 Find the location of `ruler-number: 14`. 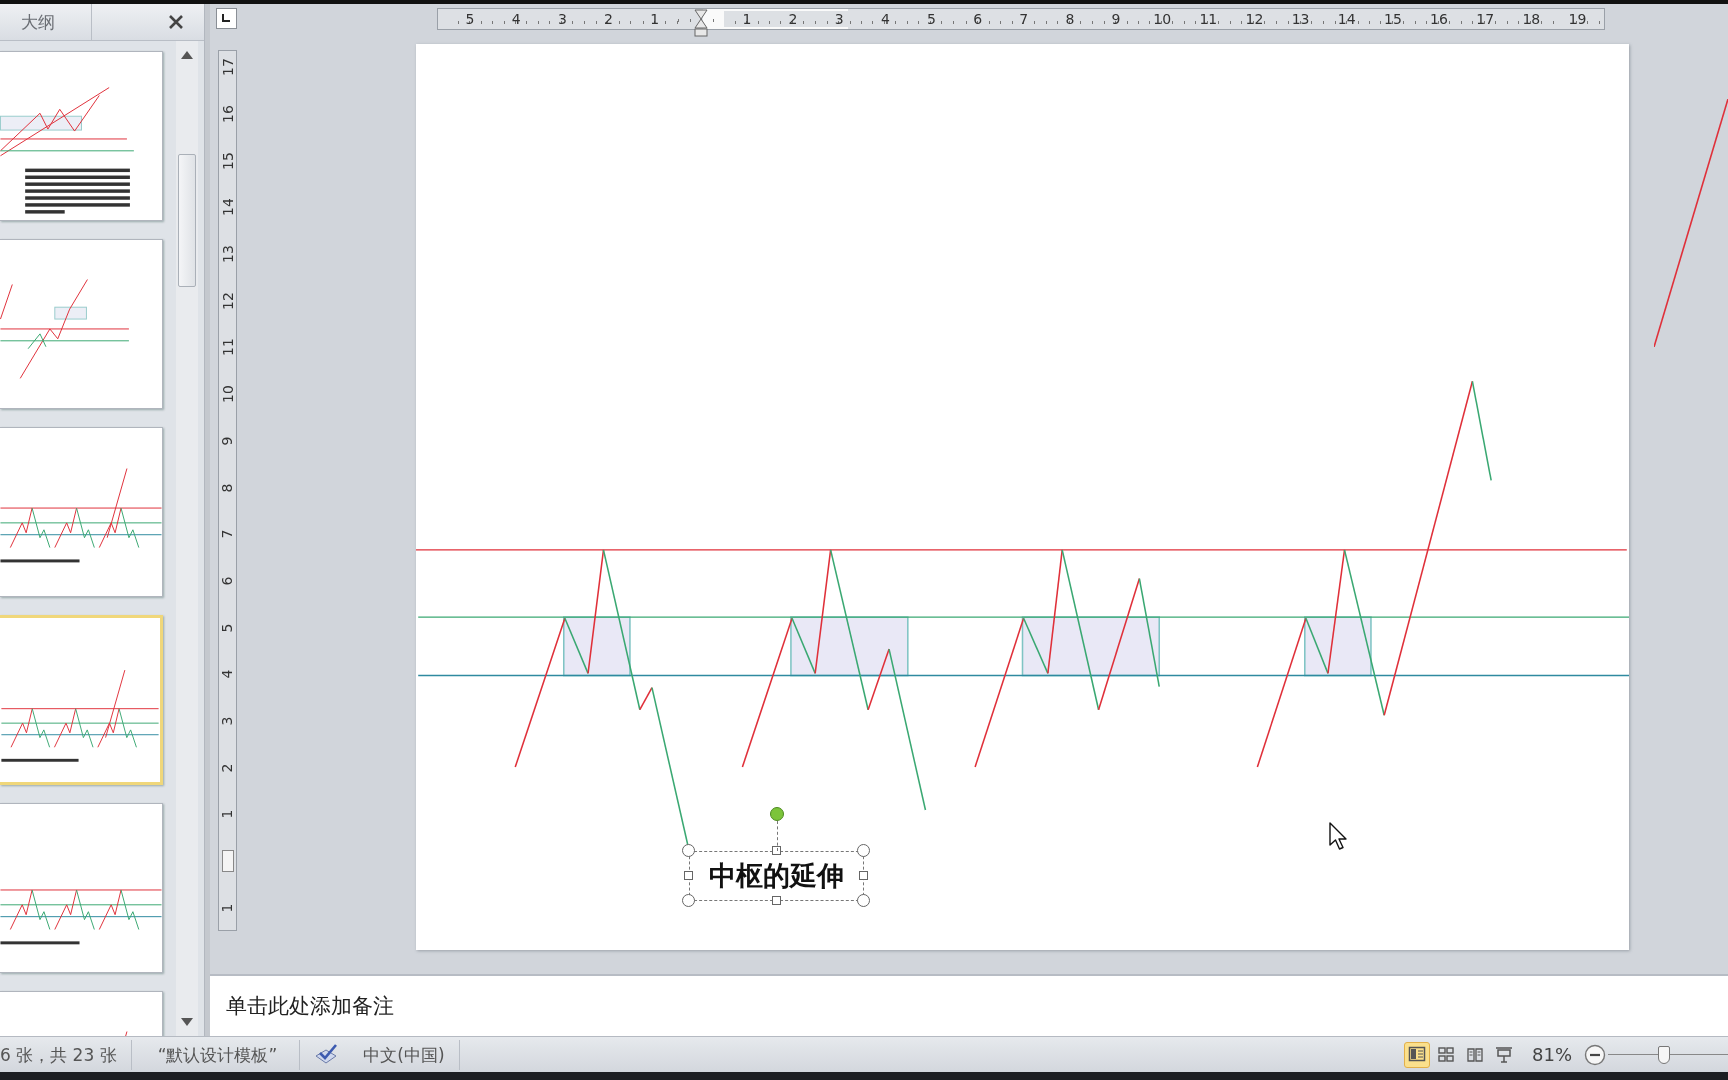

ruler-number: 14 is located at coordinates (227, 207).